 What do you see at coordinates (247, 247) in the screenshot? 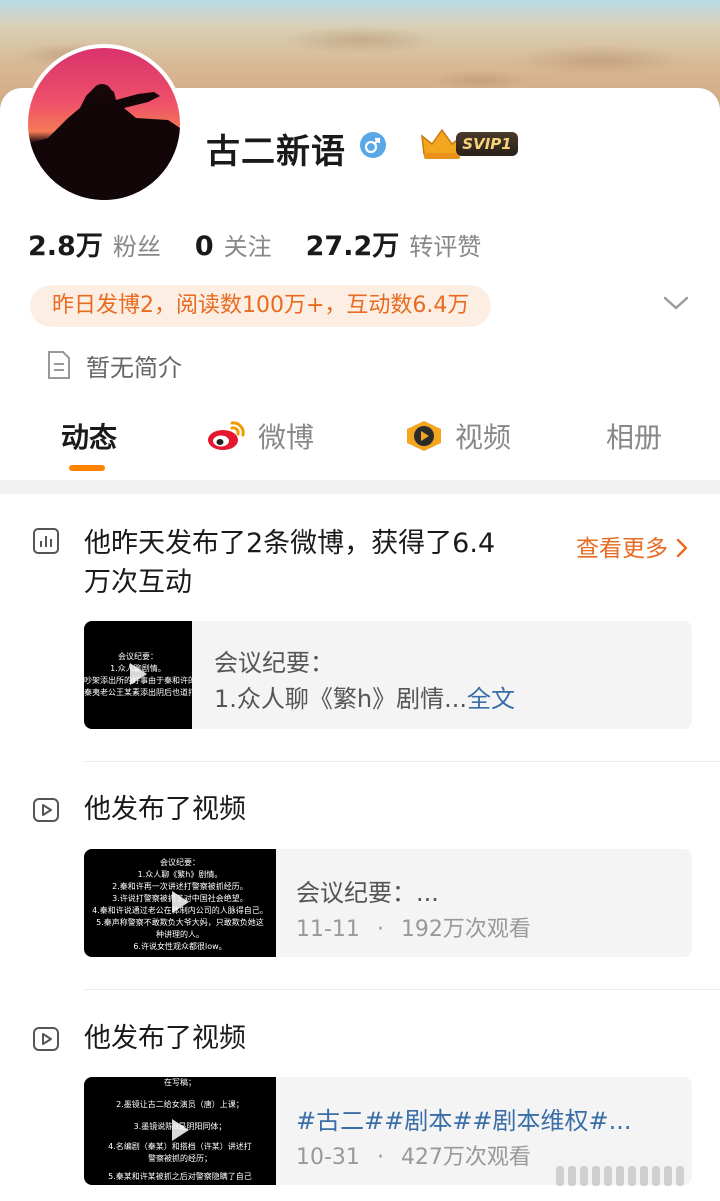
I see `stat-label: 关注` at bounding box center [247, 247].